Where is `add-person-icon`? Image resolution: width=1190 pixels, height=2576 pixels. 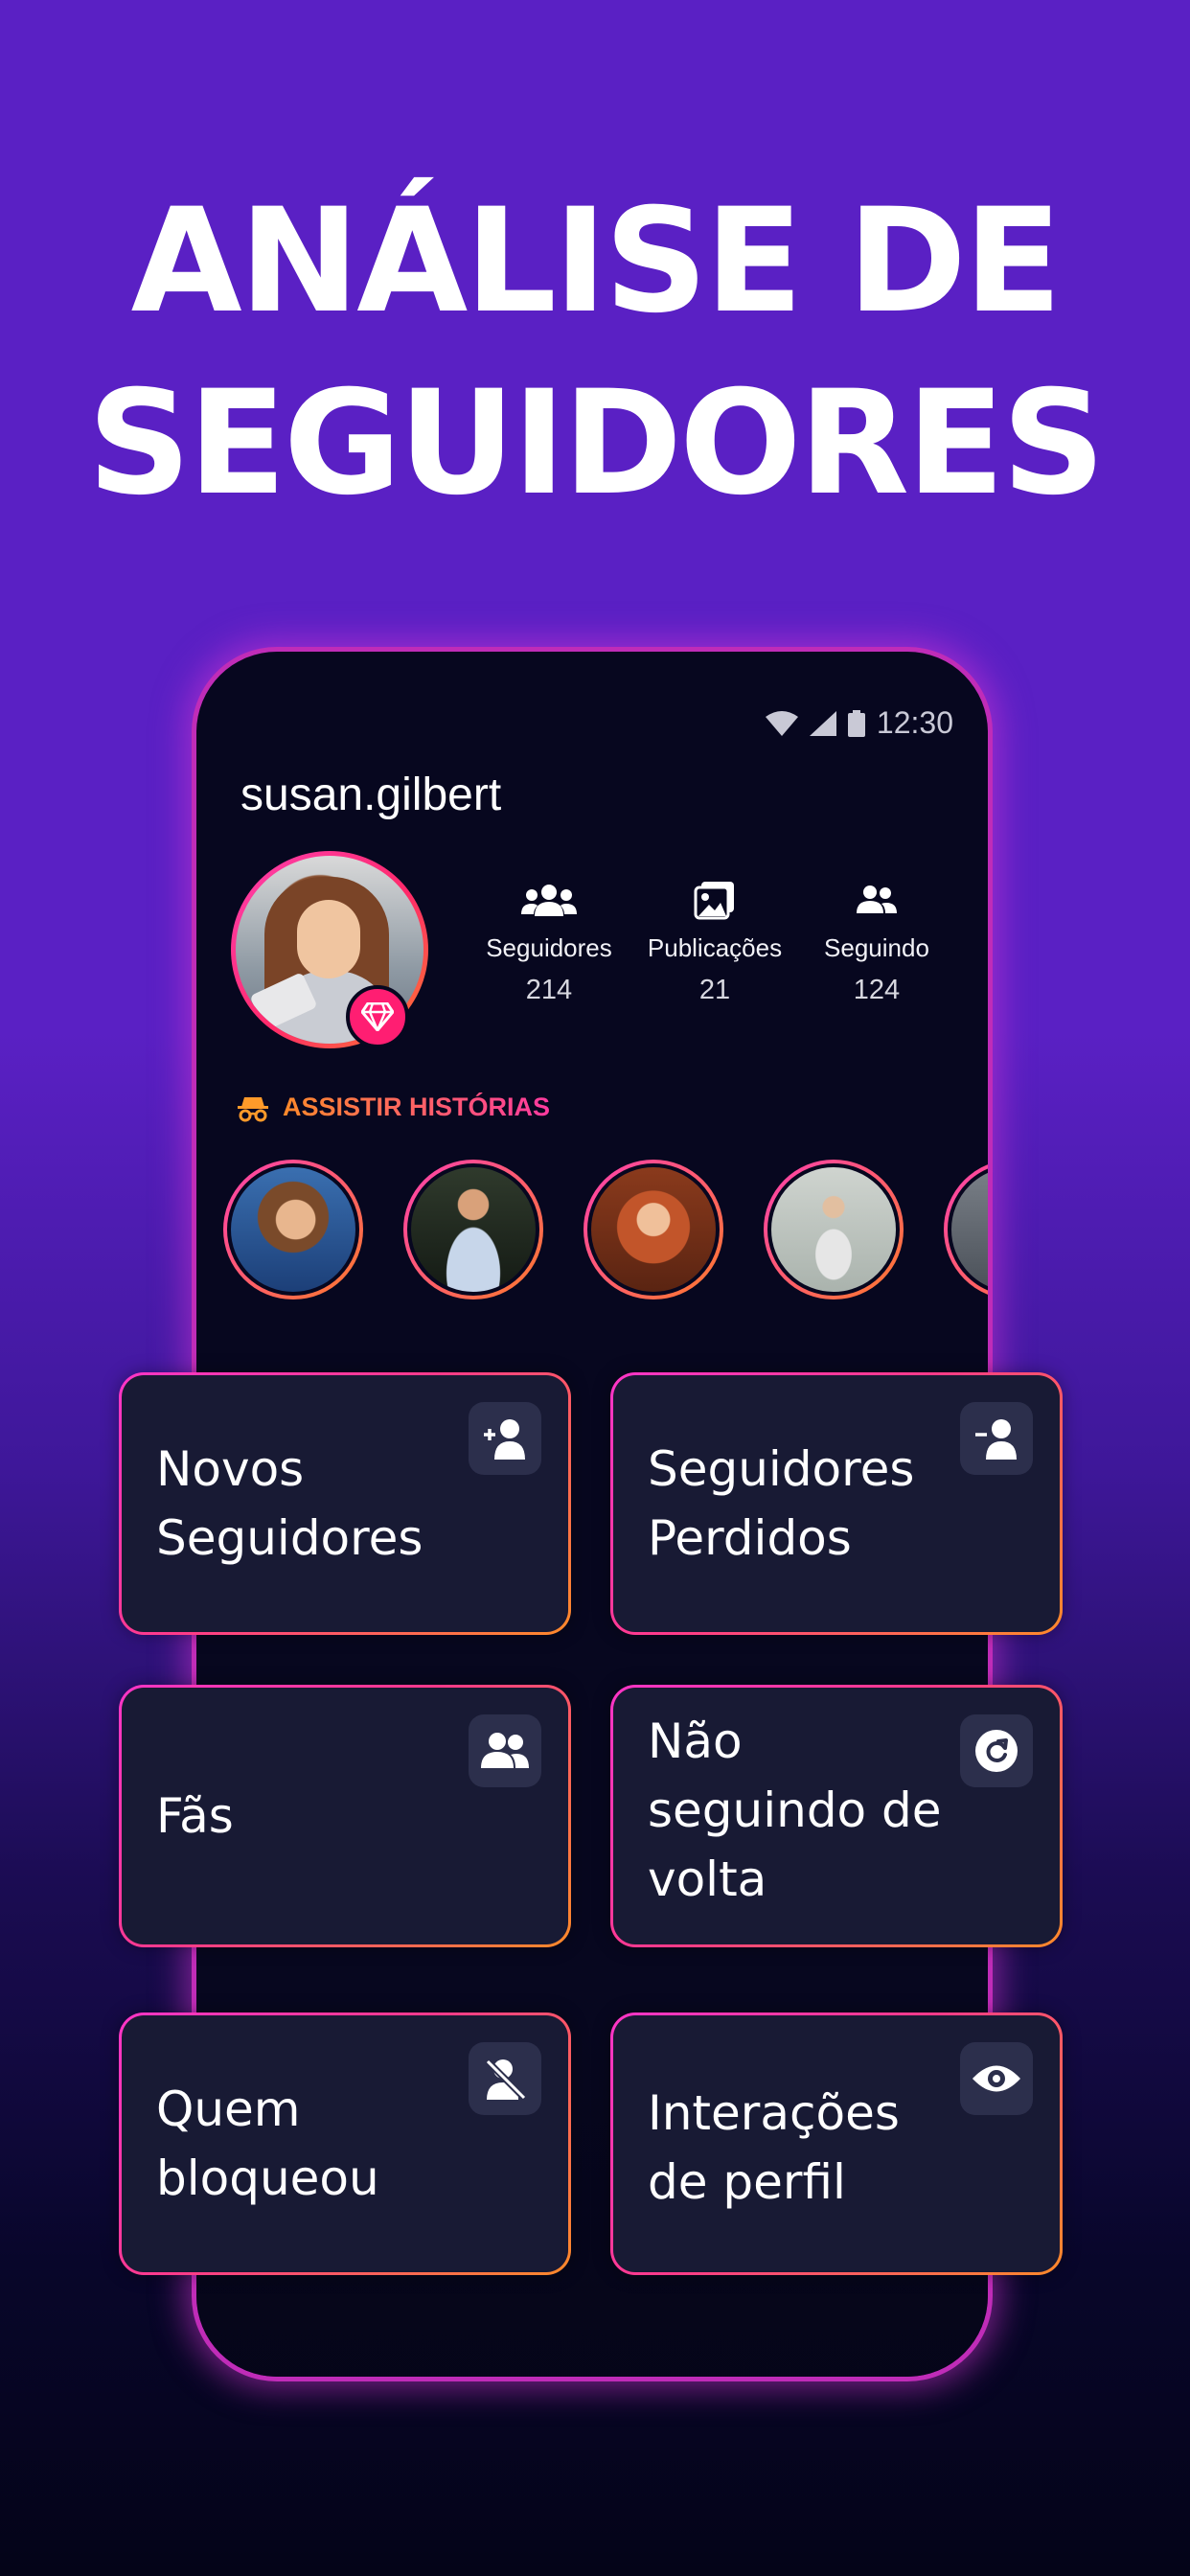 add-person-icon is located at coordinates (505, 1438).